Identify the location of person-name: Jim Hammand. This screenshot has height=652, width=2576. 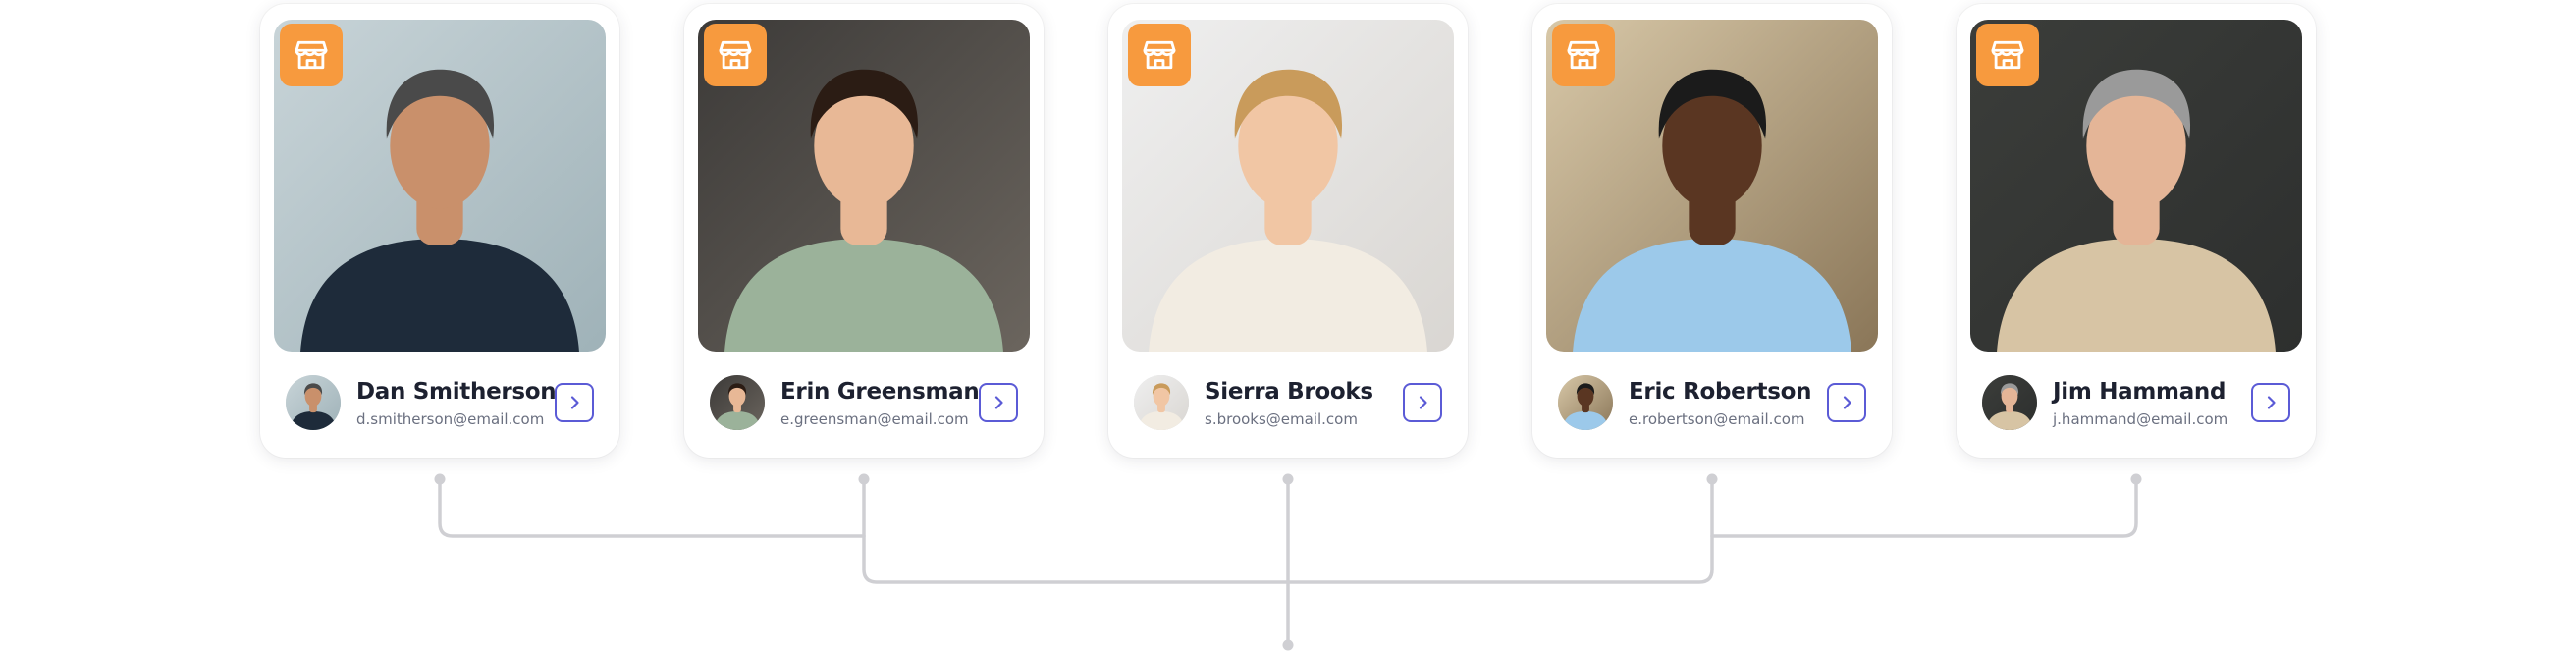
(2140, 392).